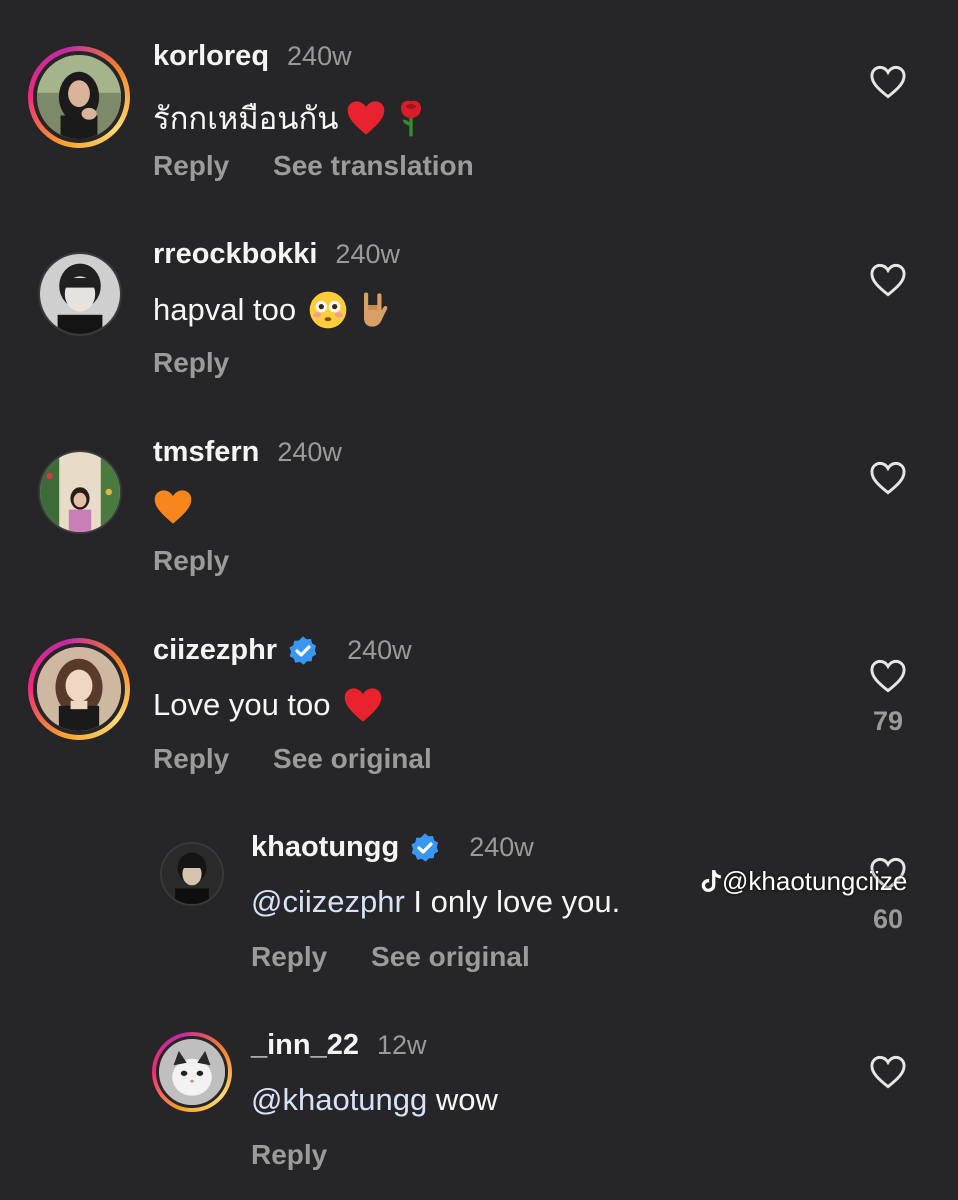  I want to click on mention-link: @khaotungg, so click(339, 1100).